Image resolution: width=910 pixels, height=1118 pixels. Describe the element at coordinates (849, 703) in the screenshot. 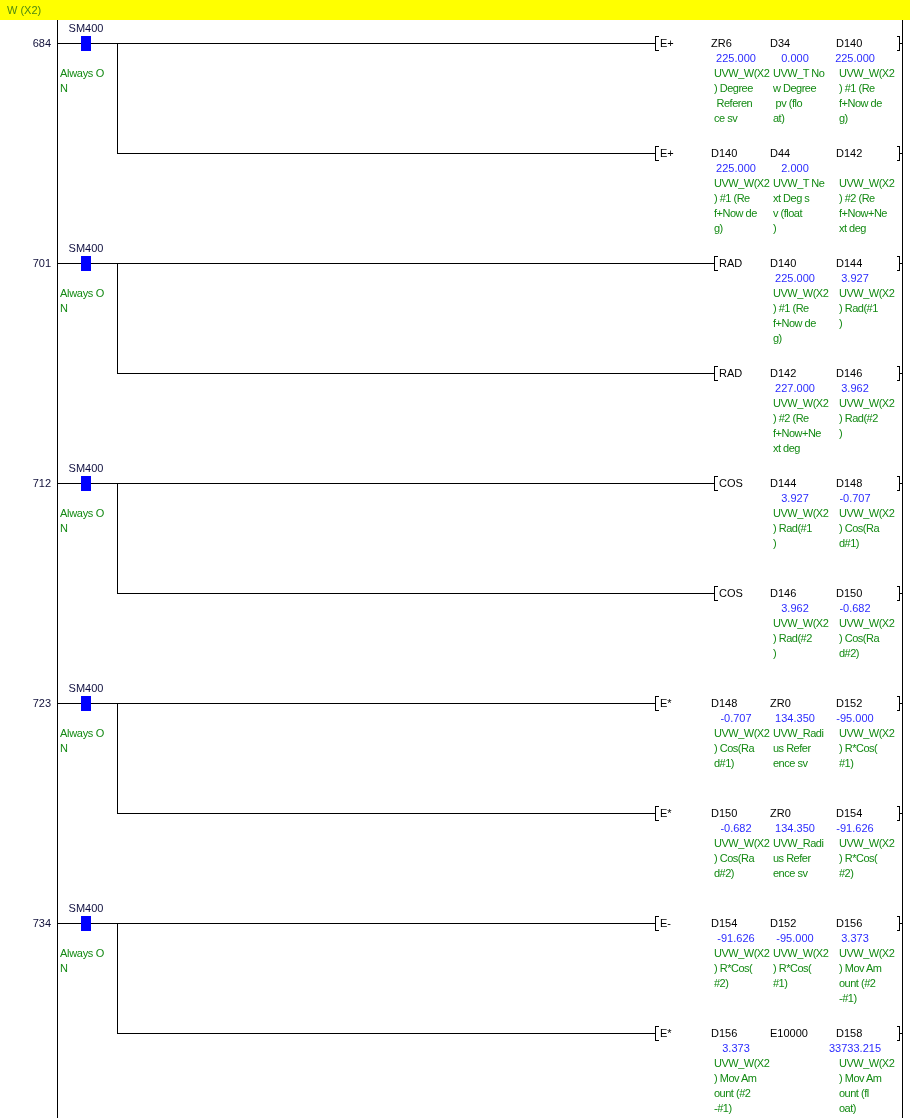

I see `operand-device: D152` at that location.